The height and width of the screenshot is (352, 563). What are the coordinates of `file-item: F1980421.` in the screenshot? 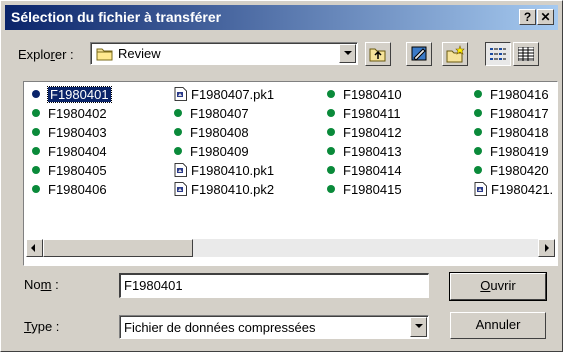 It's located at (513, 189).